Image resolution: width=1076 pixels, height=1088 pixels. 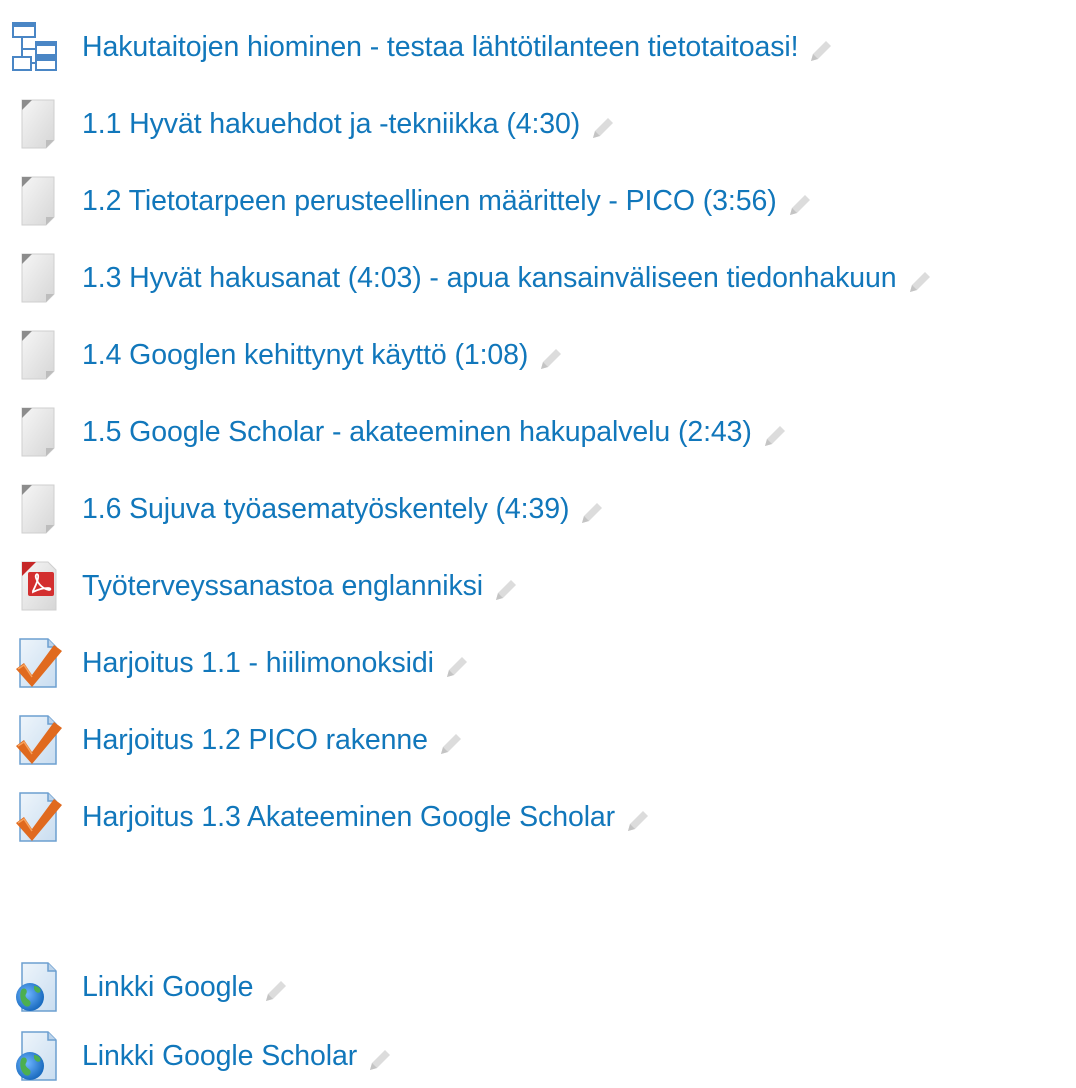 What do you see at coordinates (38, 47) in the screenshot?
I see `folder-tree-icon` at bounding box center [38, 47].